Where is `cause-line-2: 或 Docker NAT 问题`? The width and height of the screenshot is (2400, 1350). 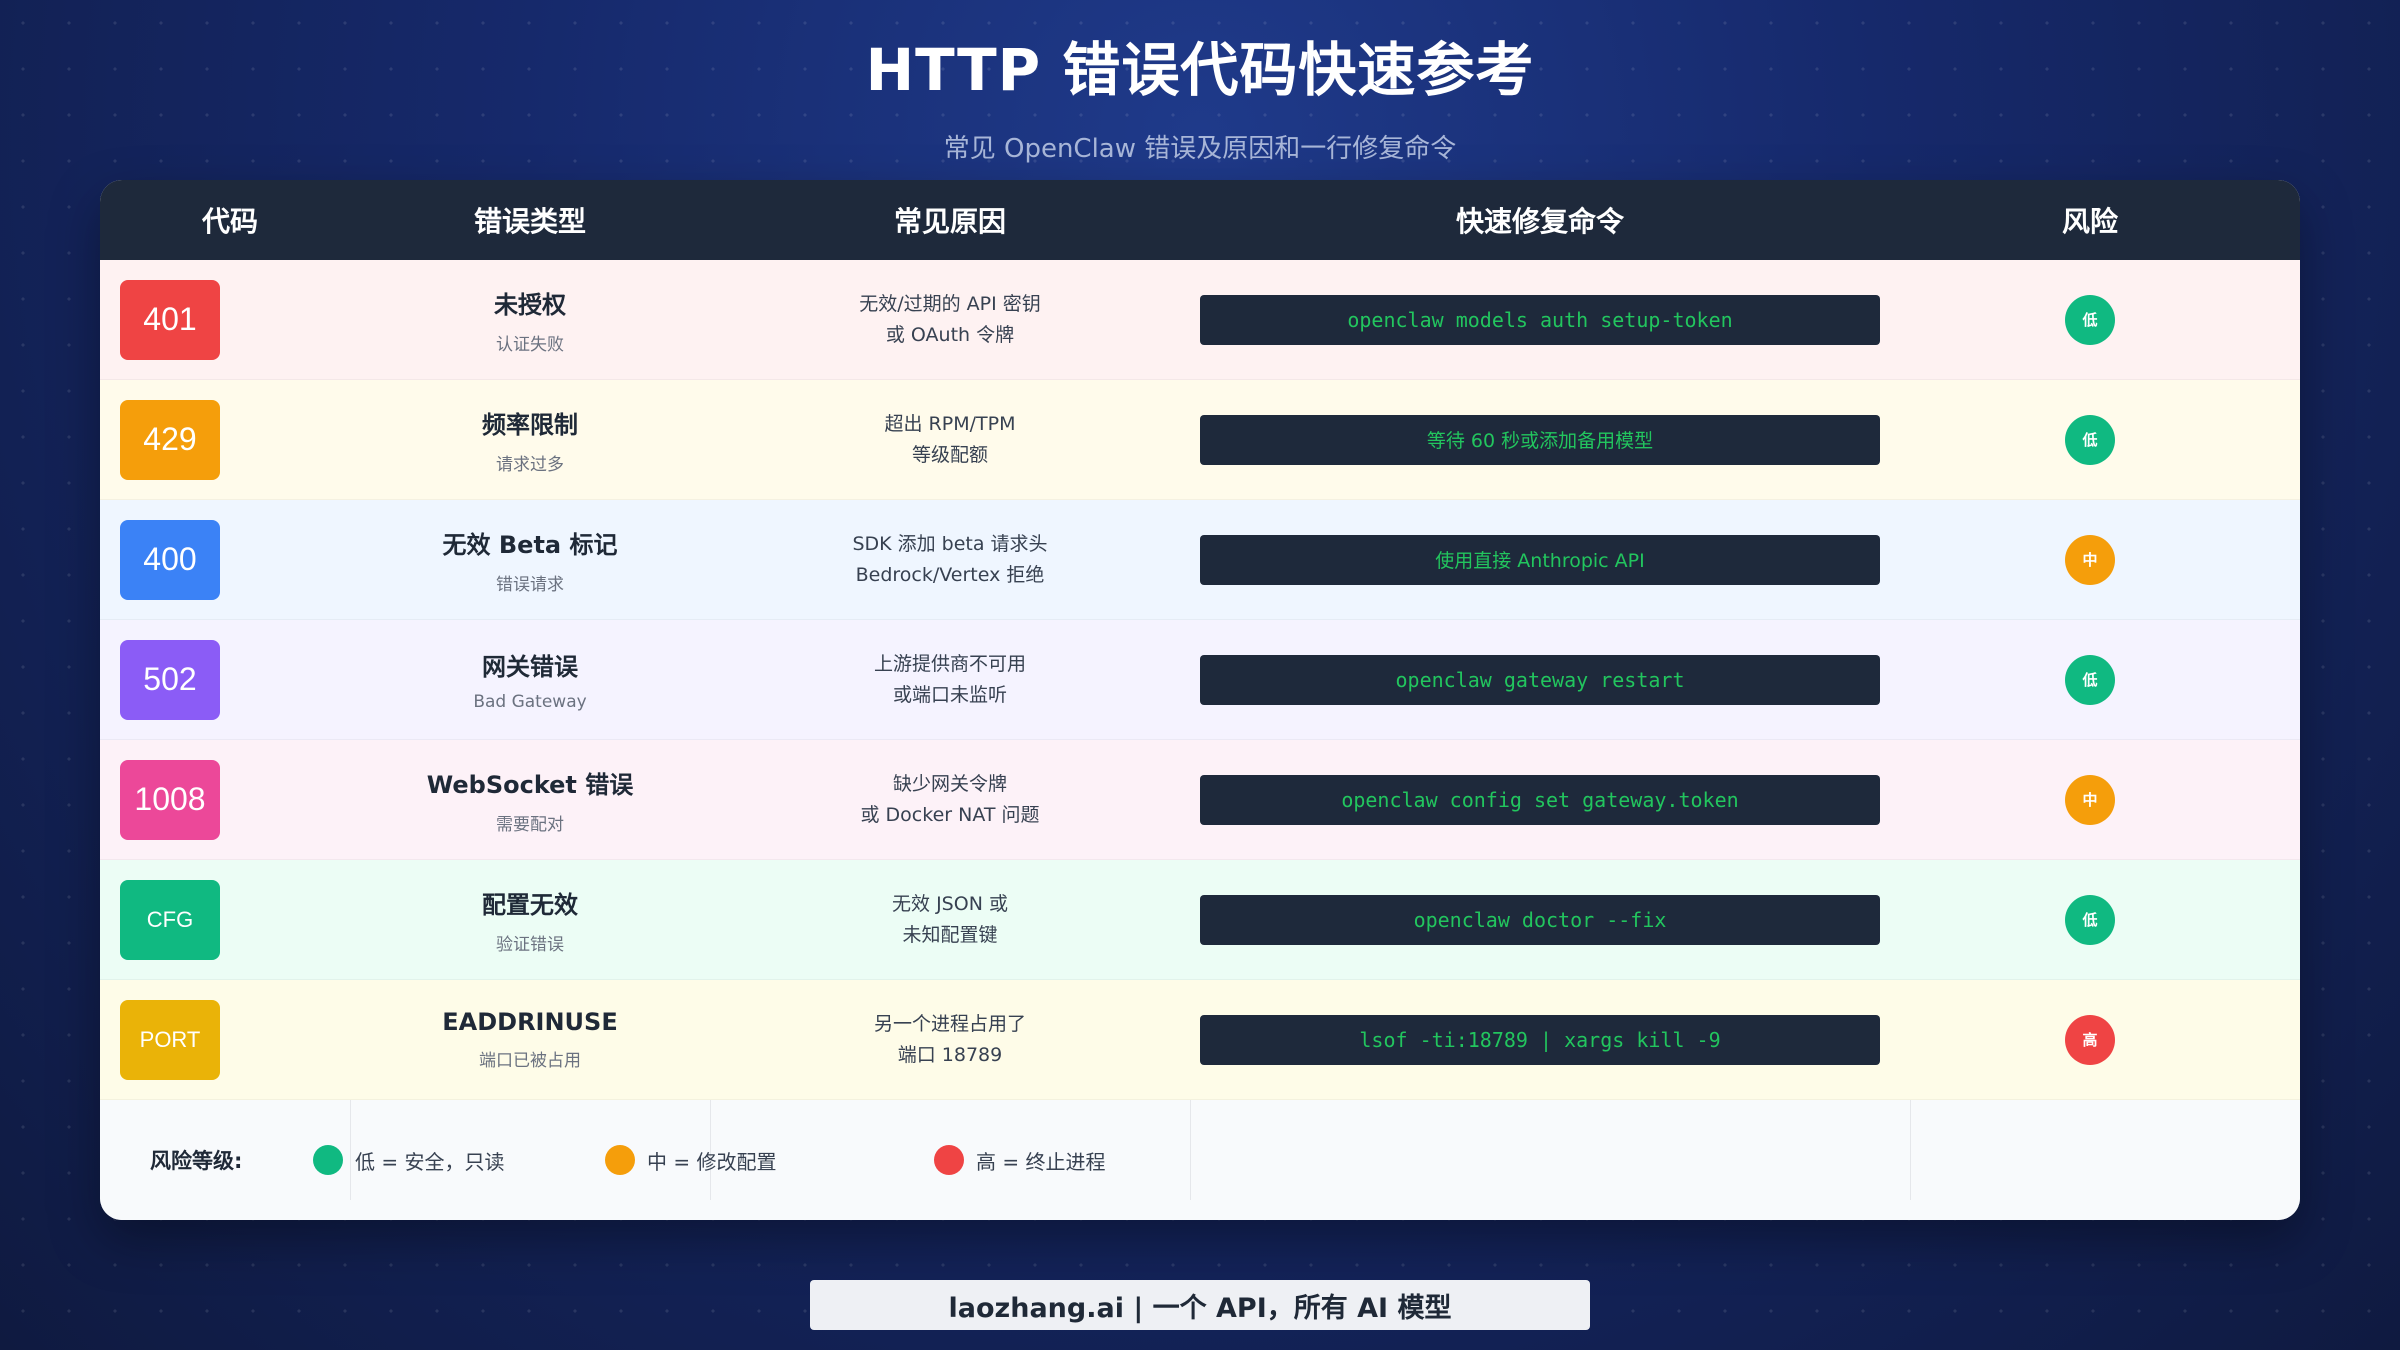
cause-line-2: 或 Docker NAT 问题 is located at coordinates (950, 814).